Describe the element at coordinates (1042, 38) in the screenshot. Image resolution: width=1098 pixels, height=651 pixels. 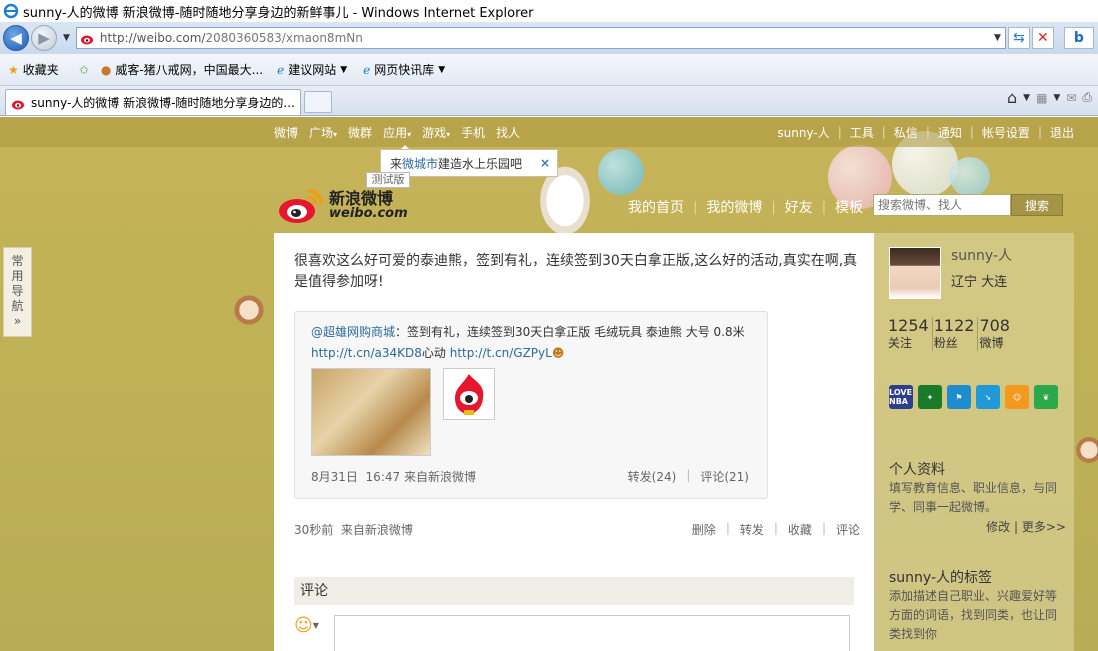
I see `stop-button: ✕` at that location.